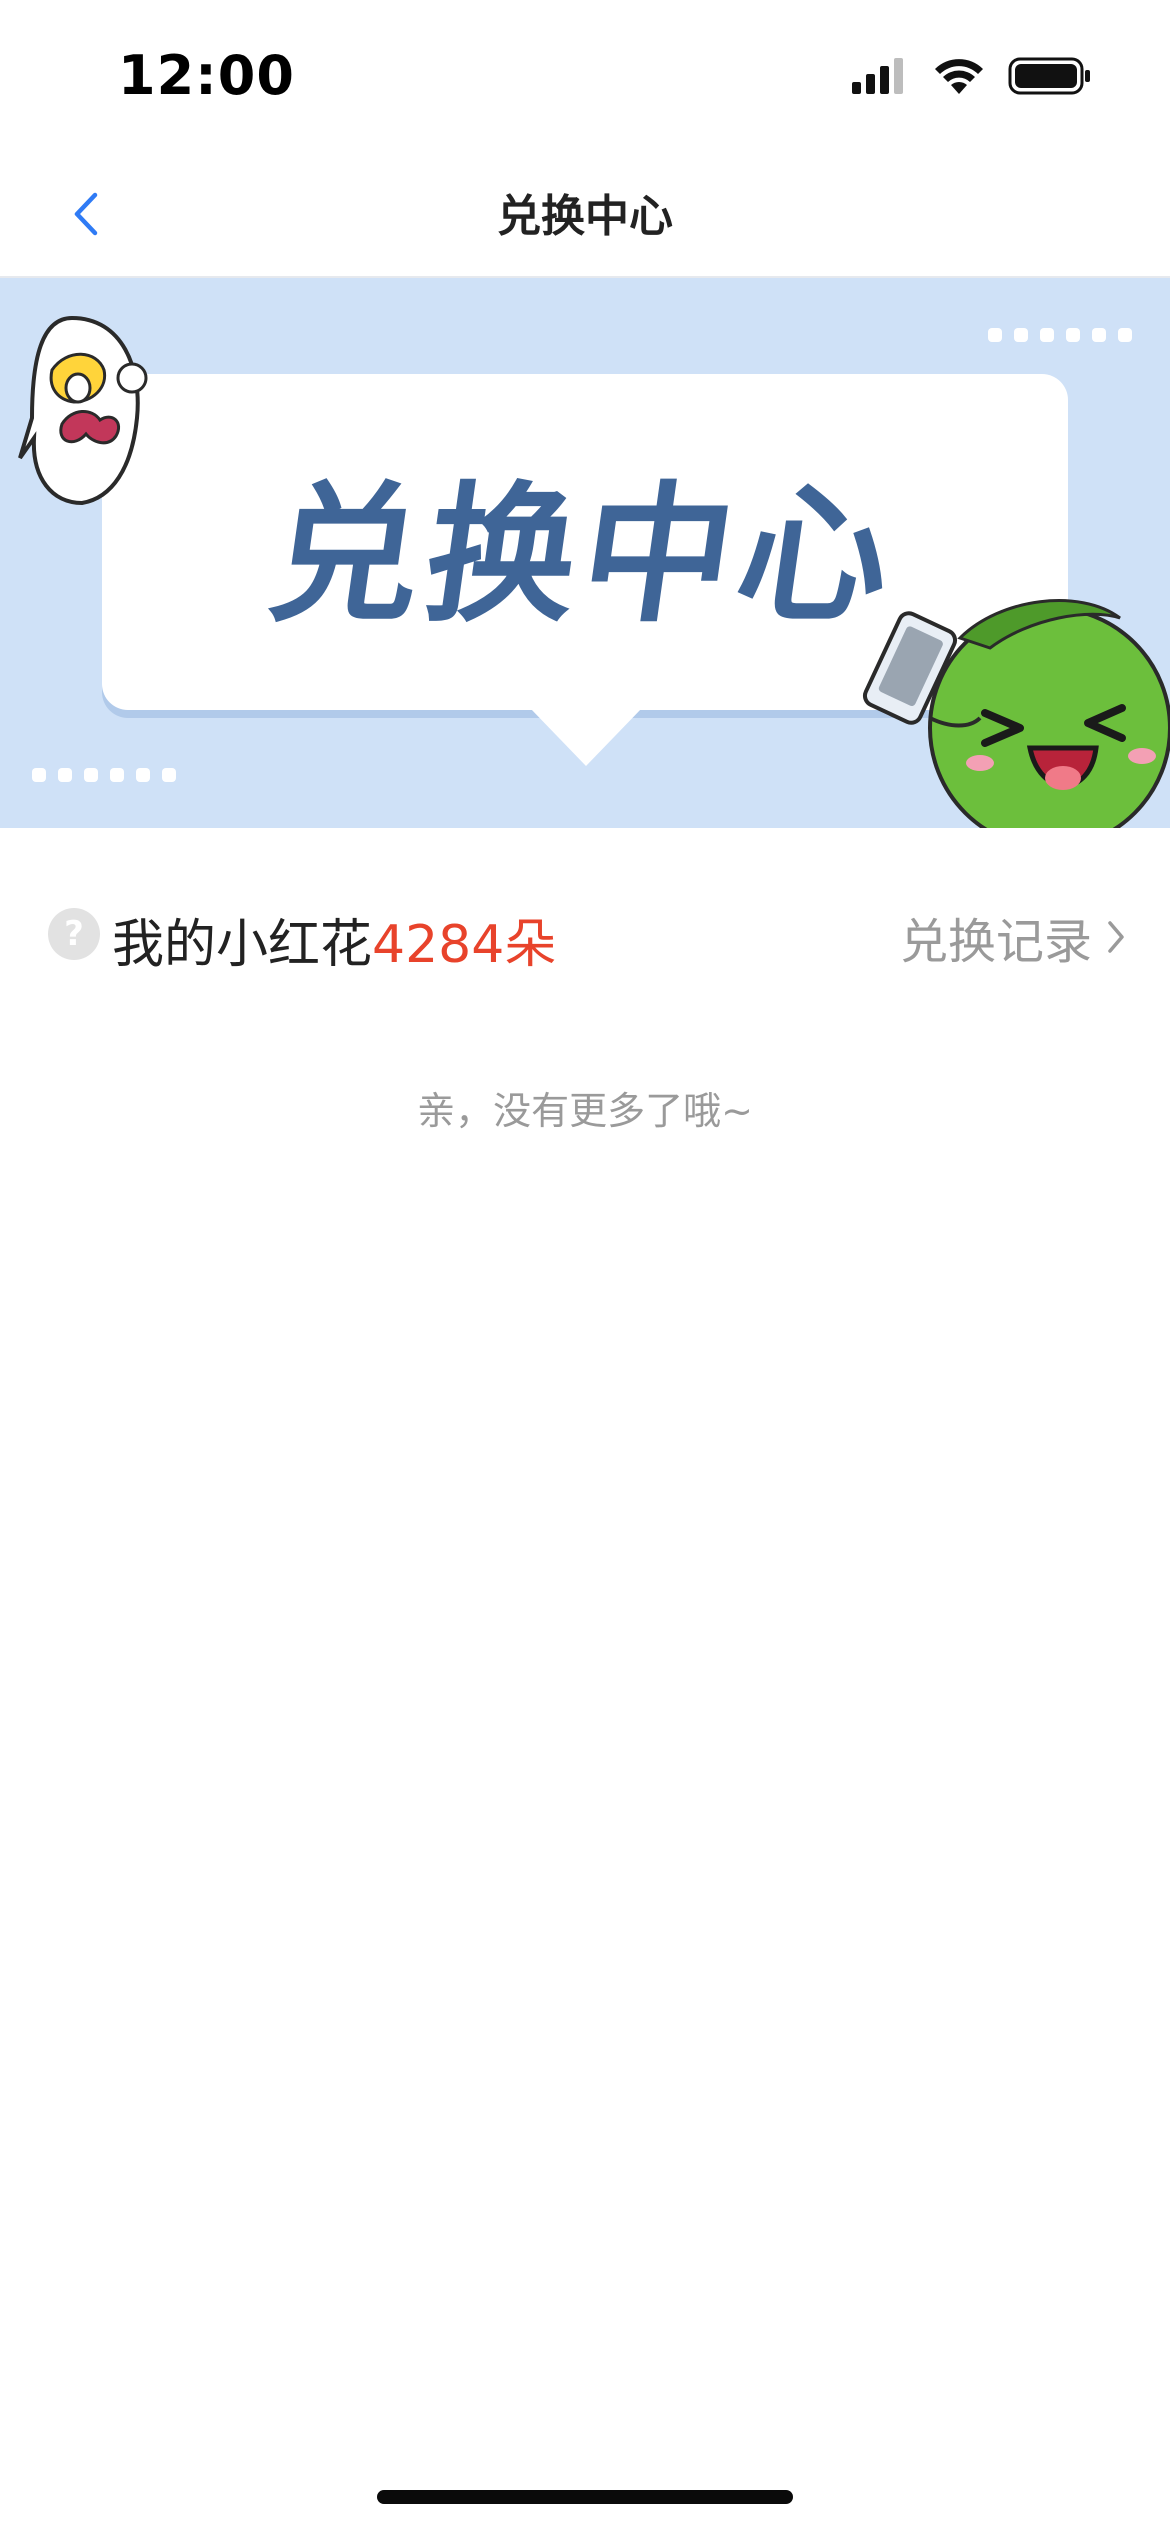  I want to click on help-symbol: ?, so click(74, 934).